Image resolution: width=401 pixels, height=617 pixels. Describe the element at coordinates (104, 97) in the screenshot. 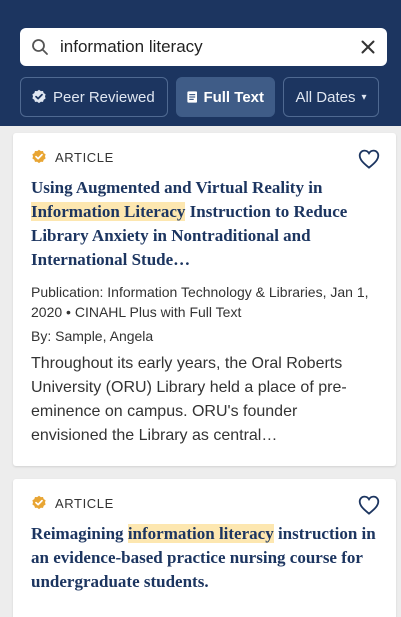

I see `filter-peer-reviewed-label: Peer Reviewed` at that location.